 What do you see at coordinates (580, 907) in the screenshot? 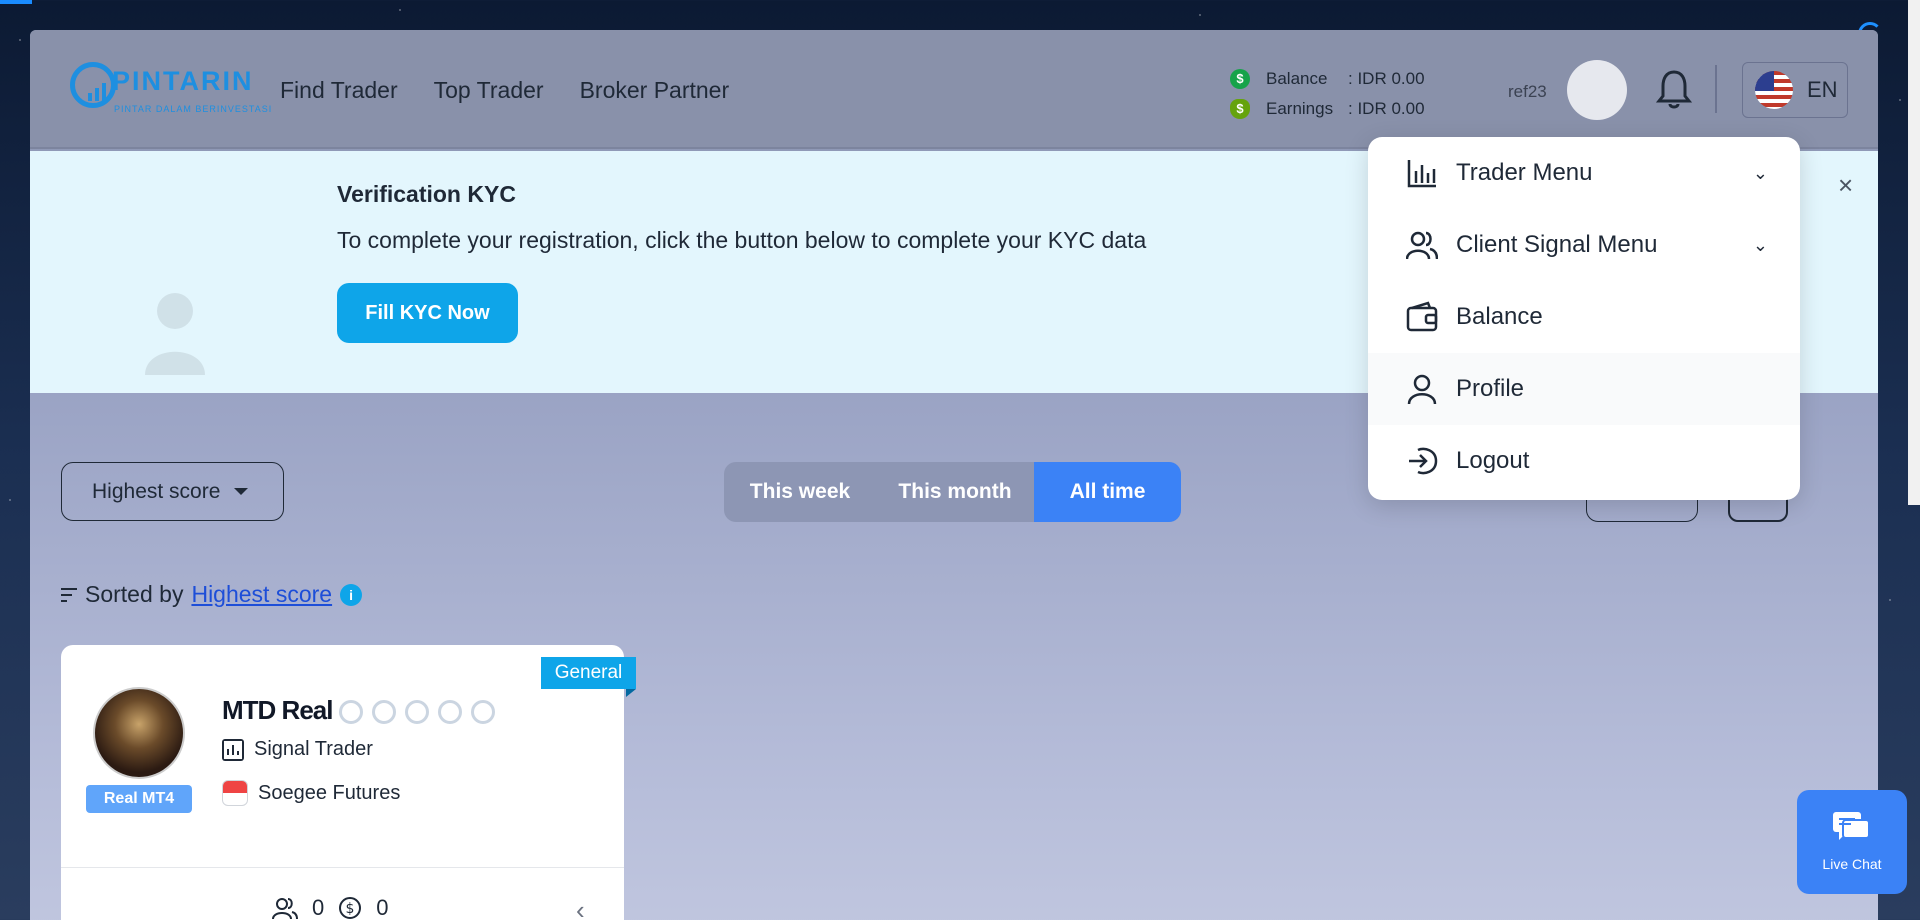
I see `chevron-left-icon: ‹` at bounding box center [580, 907].